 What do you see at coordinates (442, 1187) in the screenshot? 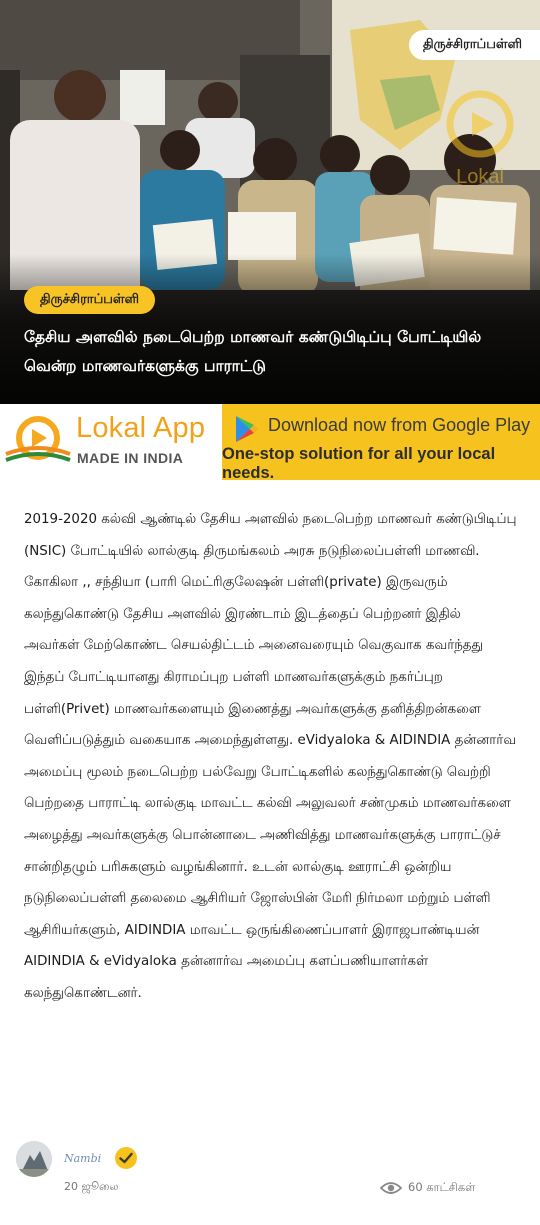
I see `view-count: 60 காட்சிகள்` at bounding box center [442, 1187].